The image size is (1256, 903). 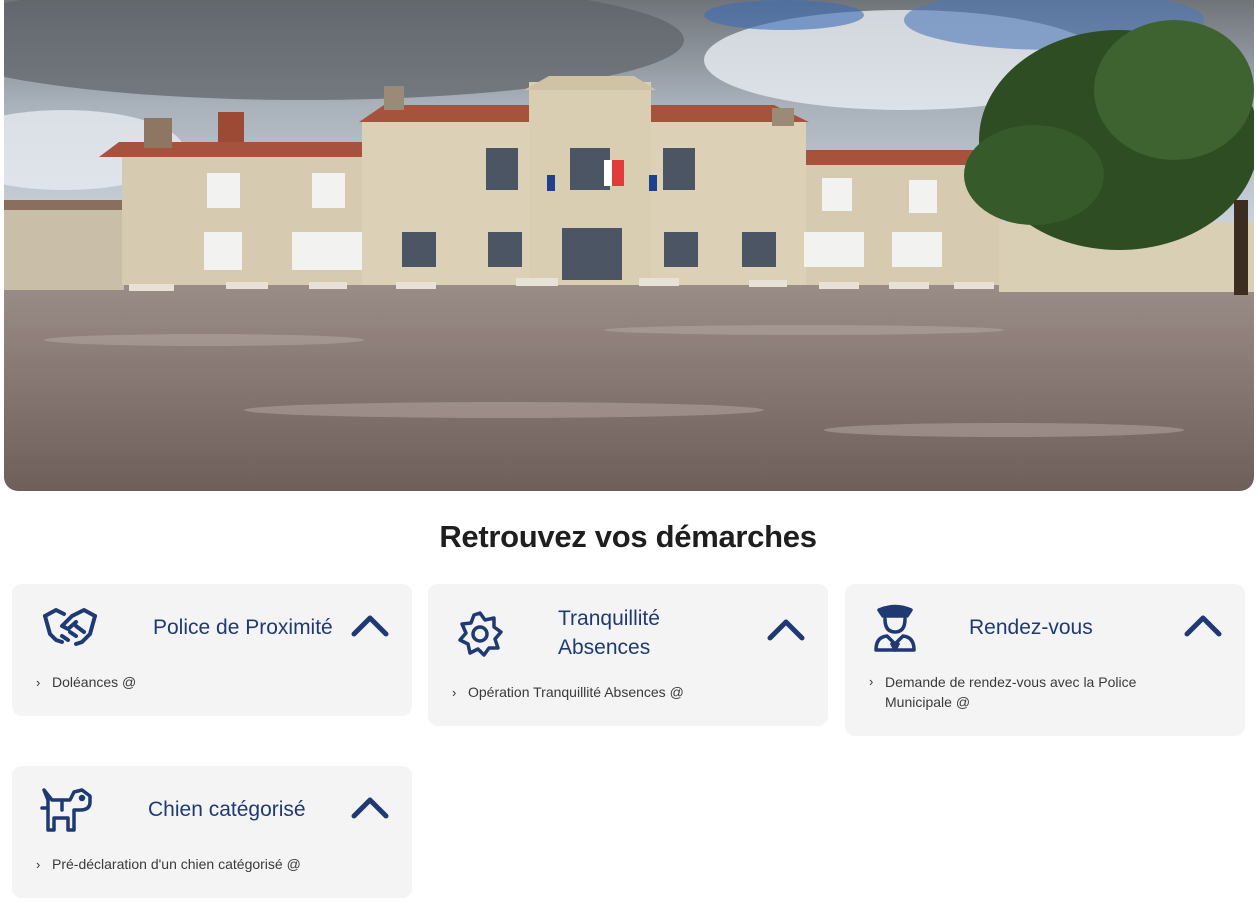 I want to click on card-title: Chien catégorisé, so click(x=227, y=809).